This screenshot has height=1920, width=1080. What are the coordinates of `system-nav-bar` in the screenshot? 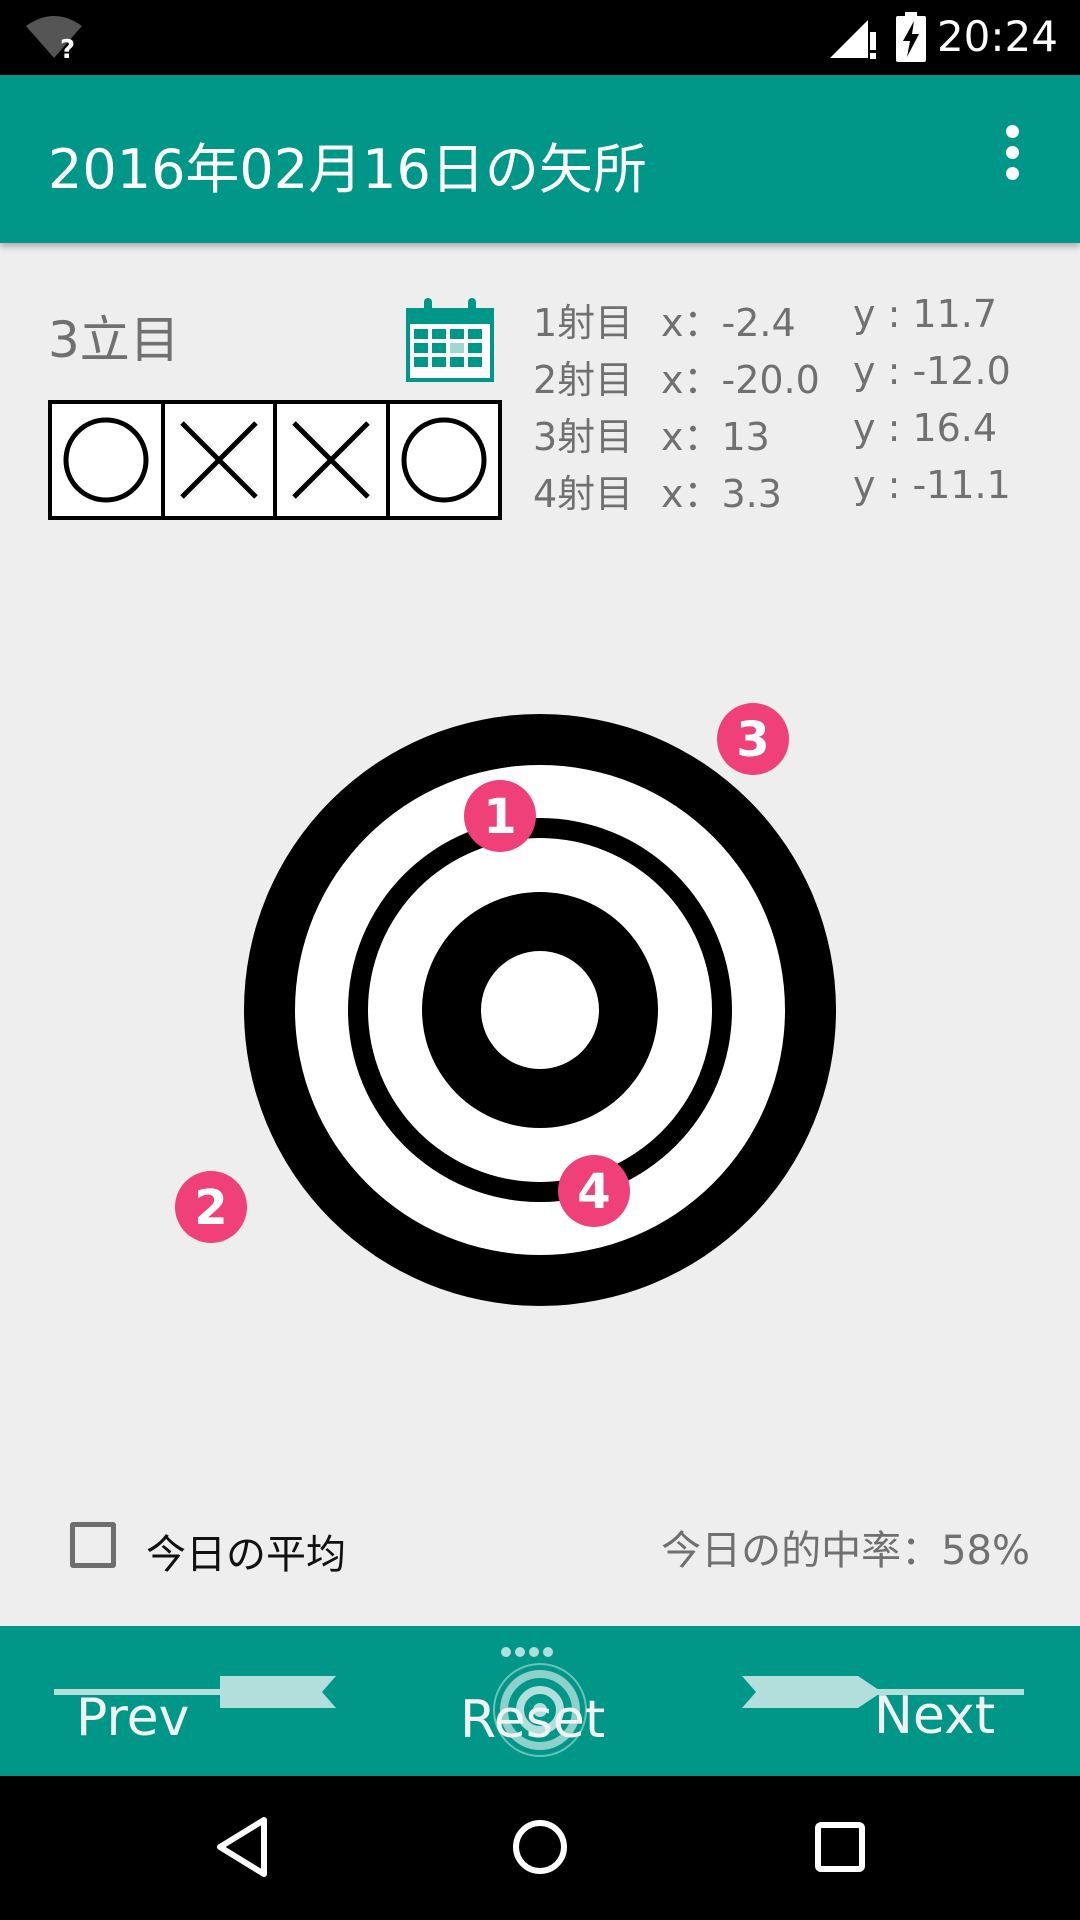 It's located at (540, 1848).